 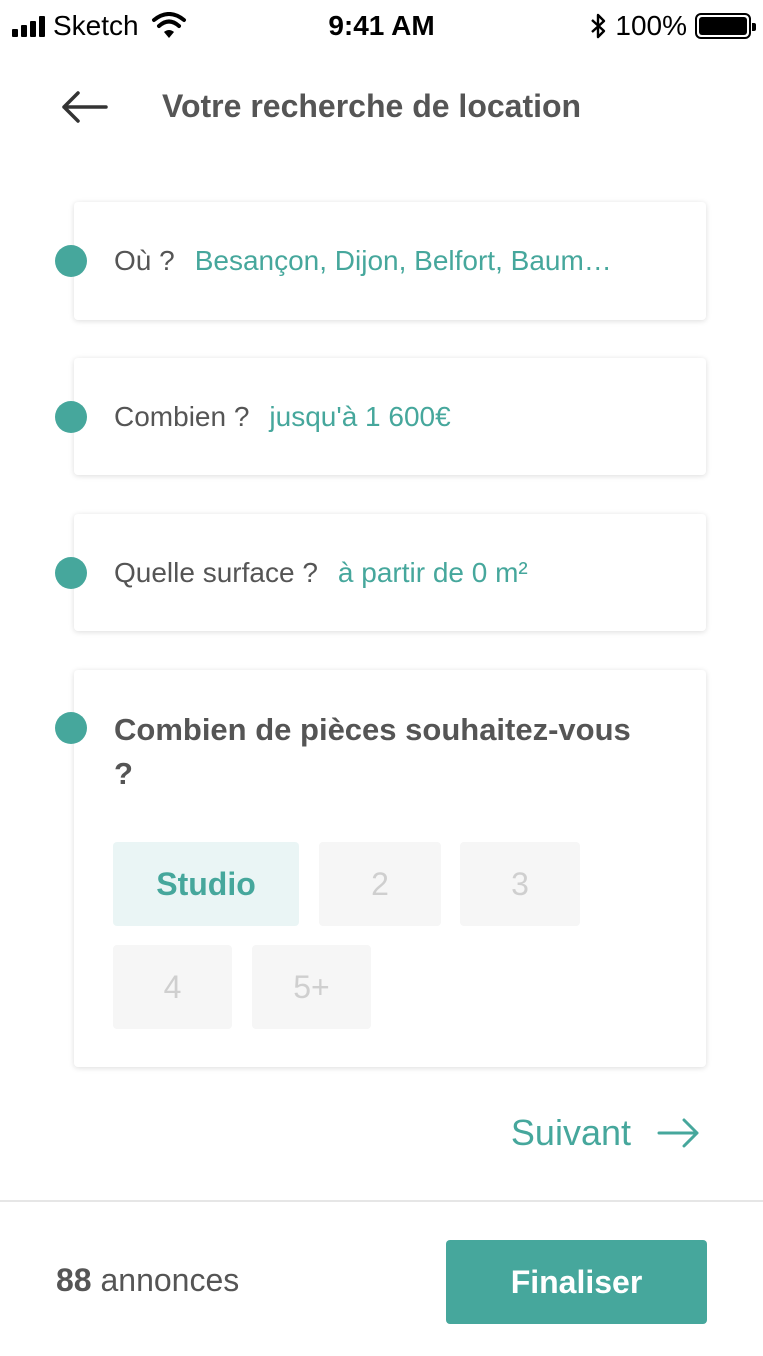 What do you see at coordinates (651, 25) in the screenshot?
I see `battery-percent: 100%` at bounding box center [651, 25].